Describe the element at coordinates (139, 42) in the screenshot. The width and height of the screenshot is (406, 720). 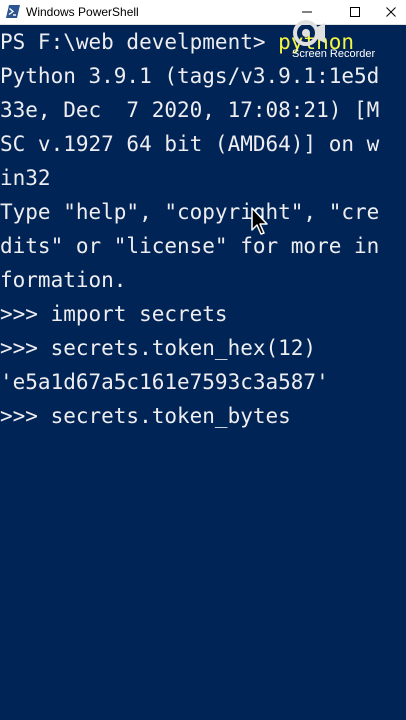
I see `prompt-text: PS F:\web develpment>` at that location.